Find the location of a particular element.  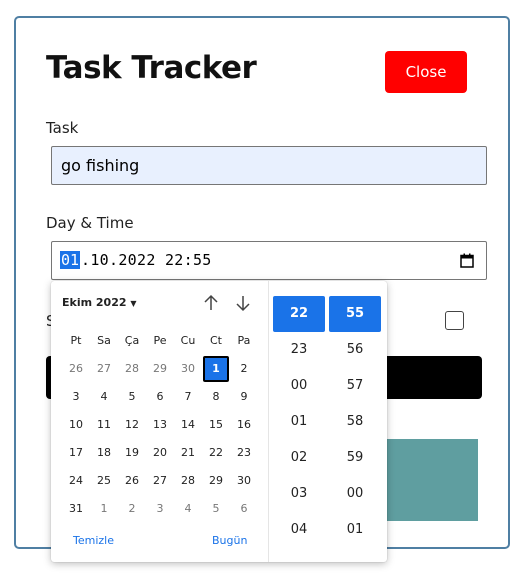

calendar-day: 9 is located at coordinates (244, 397).